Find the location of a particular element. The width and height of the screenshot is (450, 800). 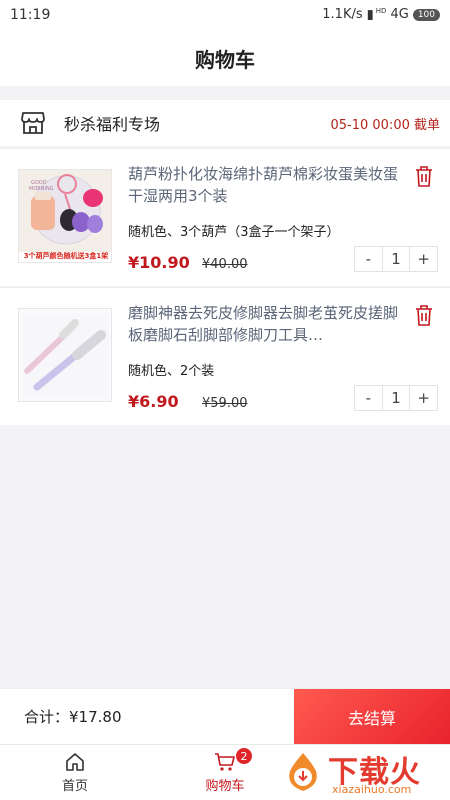

page-title: 购物车 is located at coordinates (225, 59).